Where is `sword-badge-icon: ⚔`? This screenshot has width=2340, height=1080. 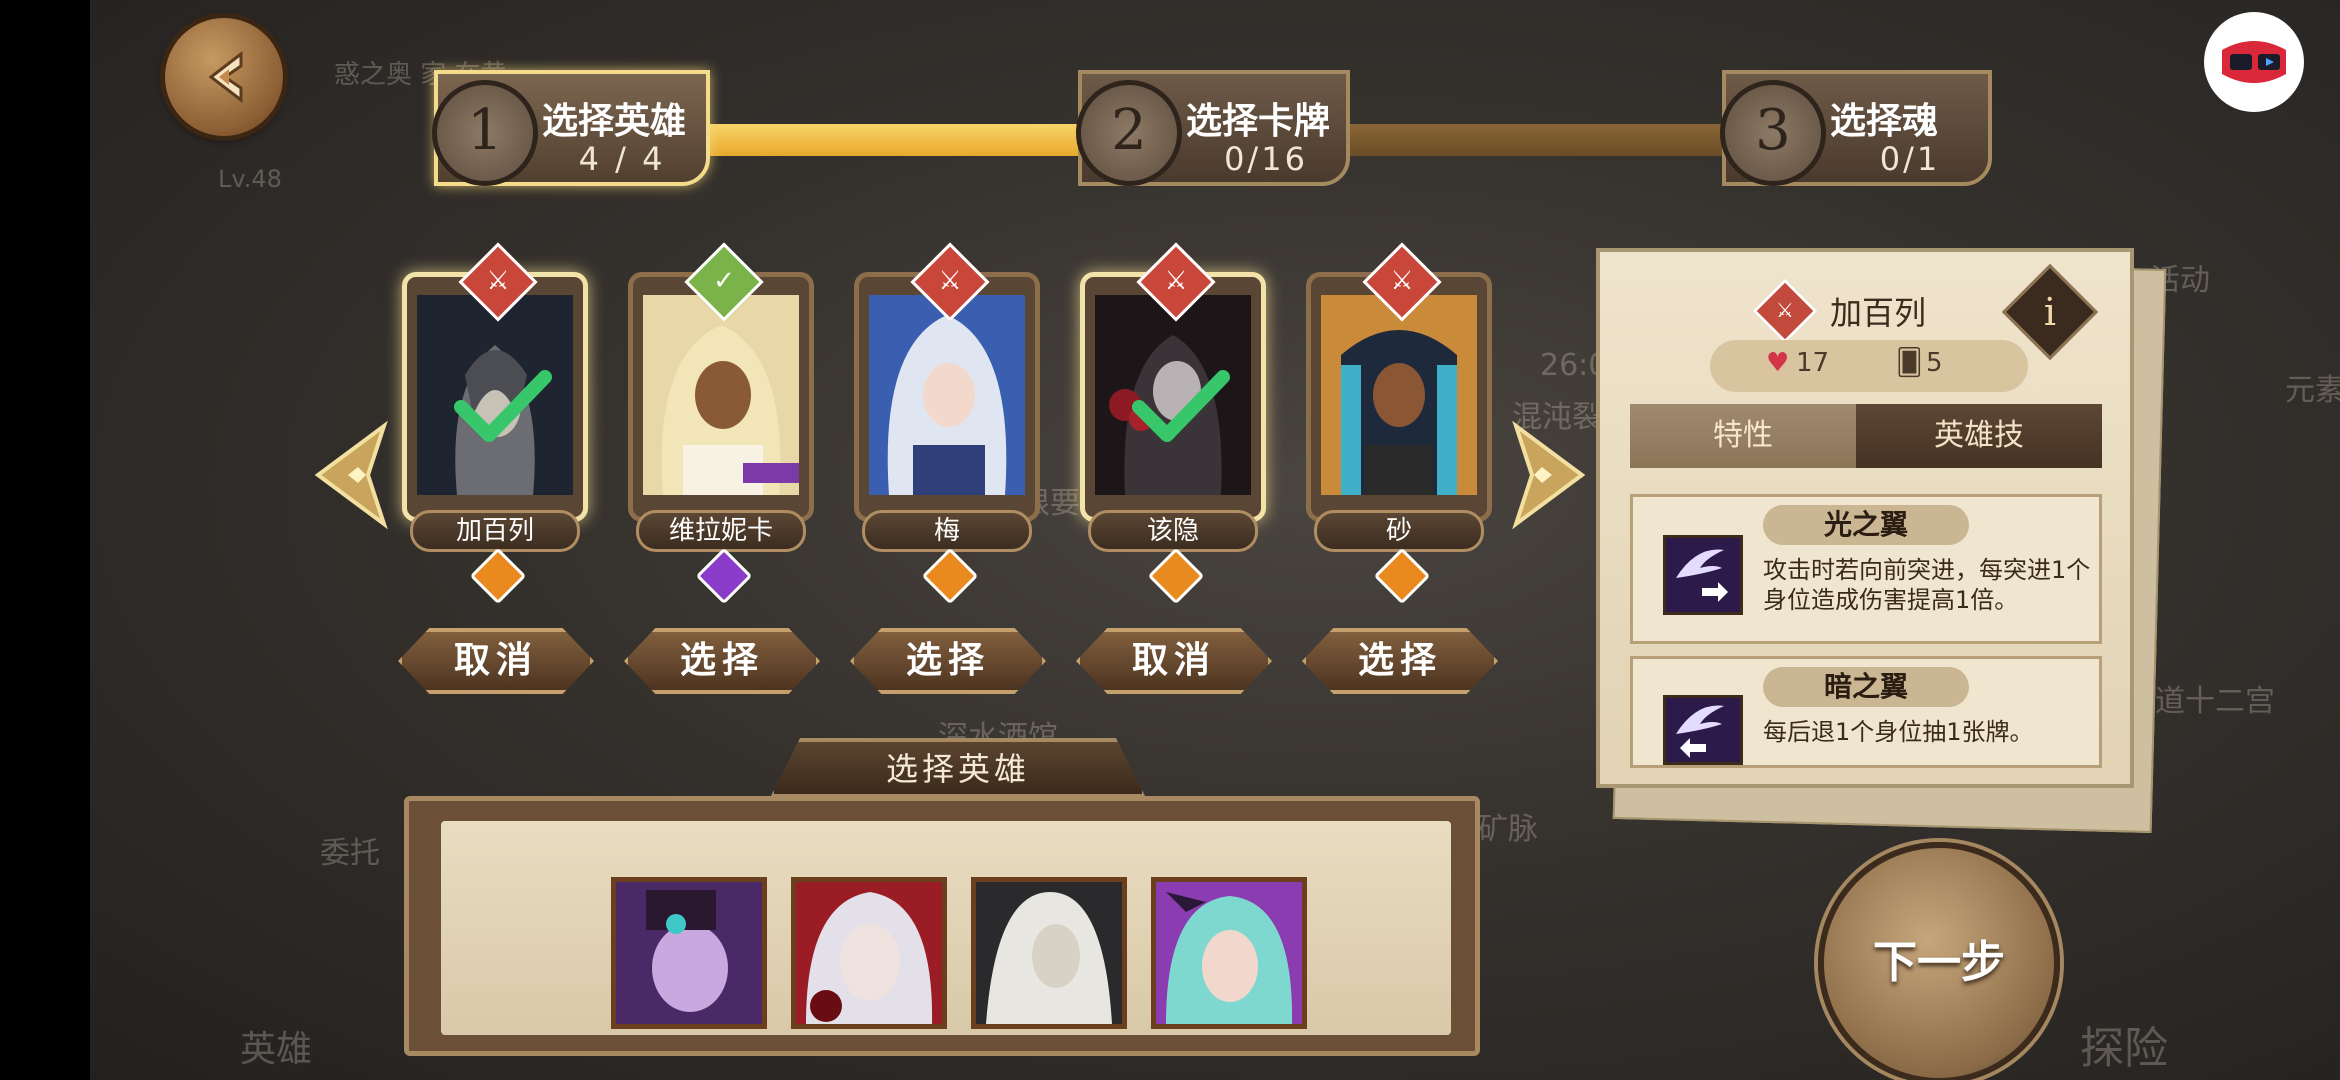
sword-badge-icon: ⚔ is located at coordinates (1785, 311).